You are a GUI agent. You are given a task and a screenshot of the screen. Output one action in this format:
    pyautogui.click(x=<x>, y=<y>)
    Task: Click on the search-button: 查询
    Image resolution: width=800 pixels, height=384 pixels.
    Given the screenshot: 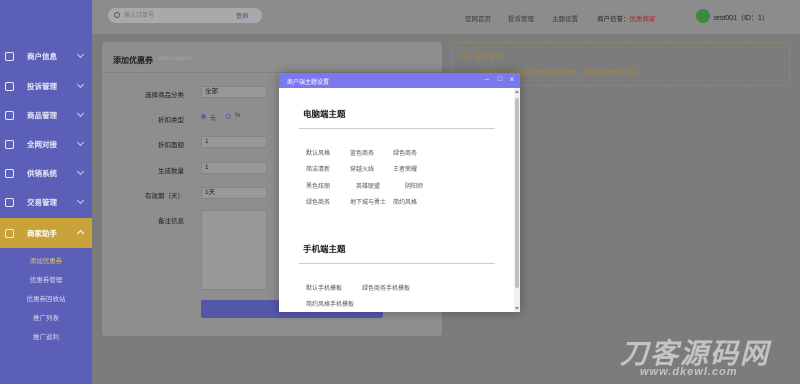 What is the action you would take?
    pyautogui.click(x=242, y=15)
    